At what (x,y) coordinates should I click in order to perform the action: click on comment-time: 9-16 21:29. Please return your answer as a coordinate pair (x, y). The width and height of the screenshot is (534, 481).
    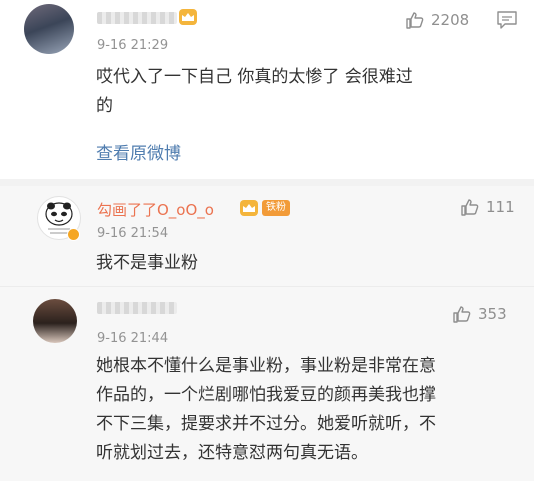
    Looking at the image, I should click on (133, 45).